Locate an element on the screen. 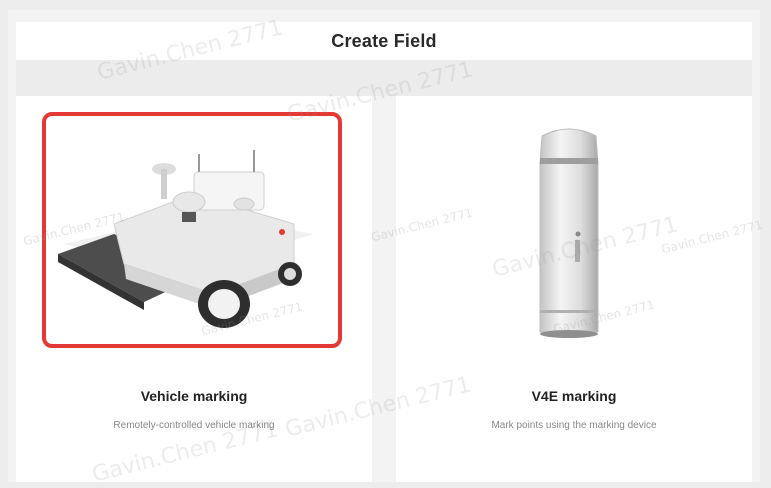 The height and width of the screenshot is (488, 771). card-title: Vehicle marking is located at coordinates (194, 396).